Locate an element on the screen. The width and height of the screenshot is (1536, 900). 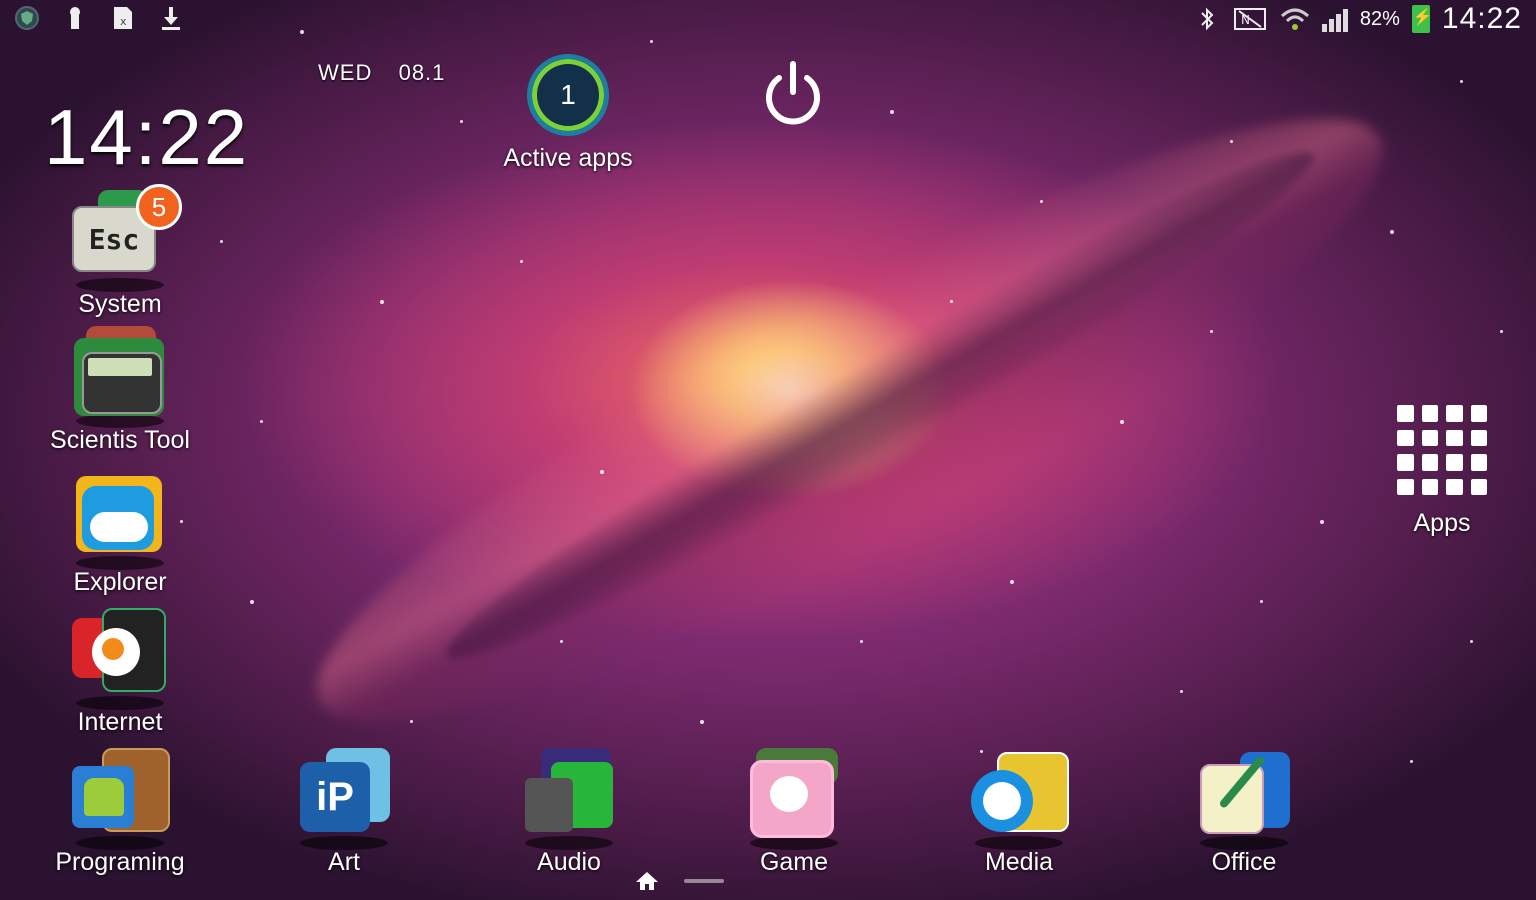
folder-label: Scientis Tool is located at coordinates (120, 440).